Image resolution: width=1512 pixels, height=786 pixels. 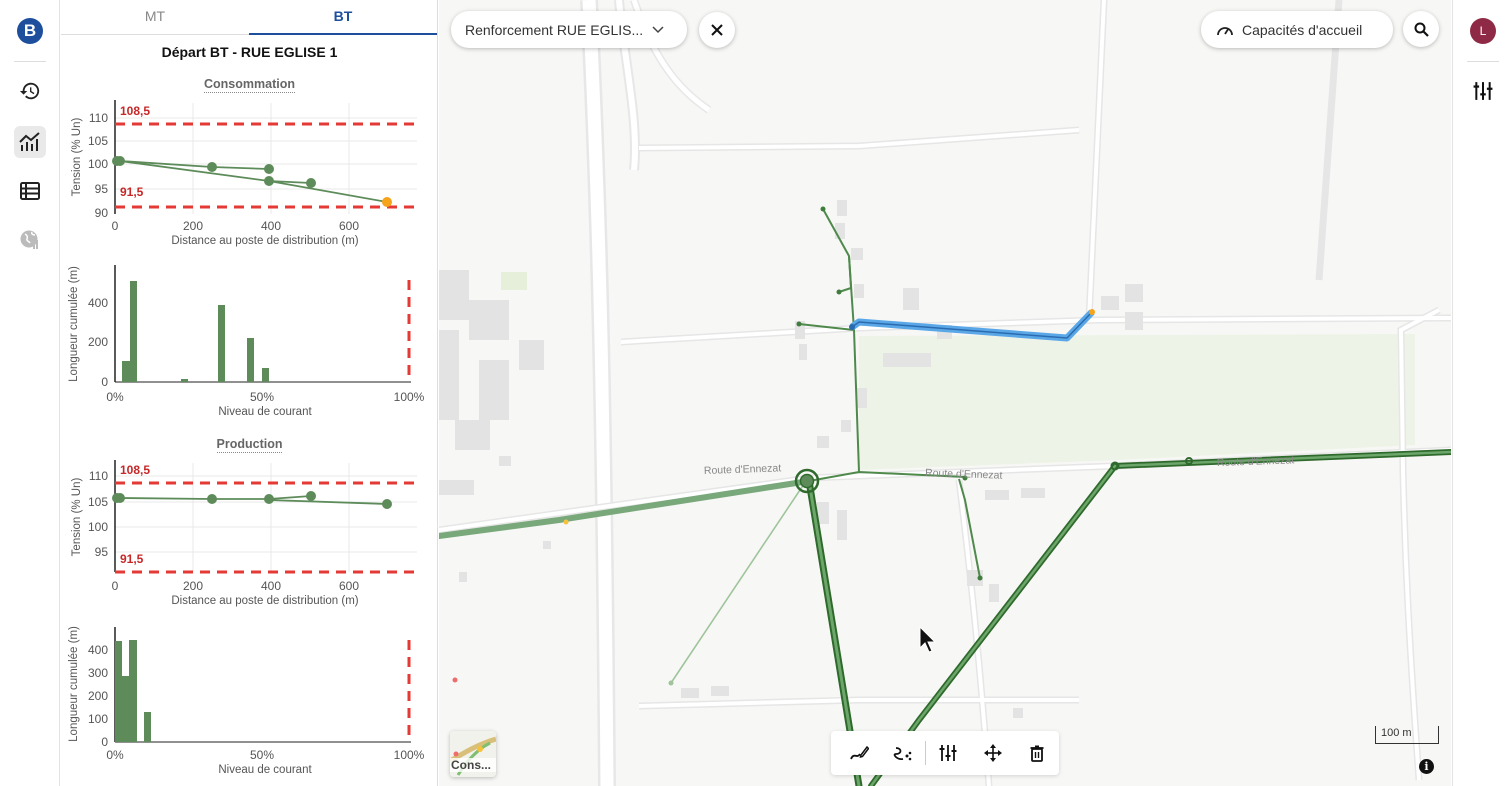 What do you see at coordinates (249, 52) in the screenshot?
I see `panel-title: Départ BT - RUE EGLISE 1` at bounding box center [249, 52].